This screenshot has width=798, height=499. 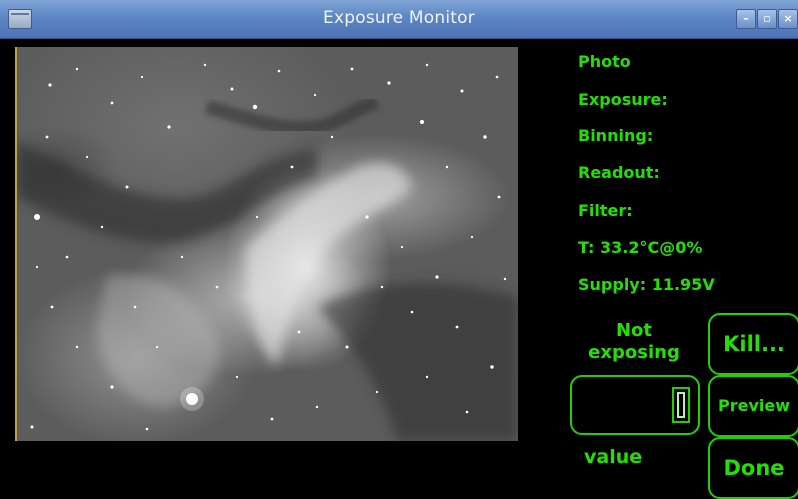 I want to click on filter-label: Filter:, so click(x=605, y=210).